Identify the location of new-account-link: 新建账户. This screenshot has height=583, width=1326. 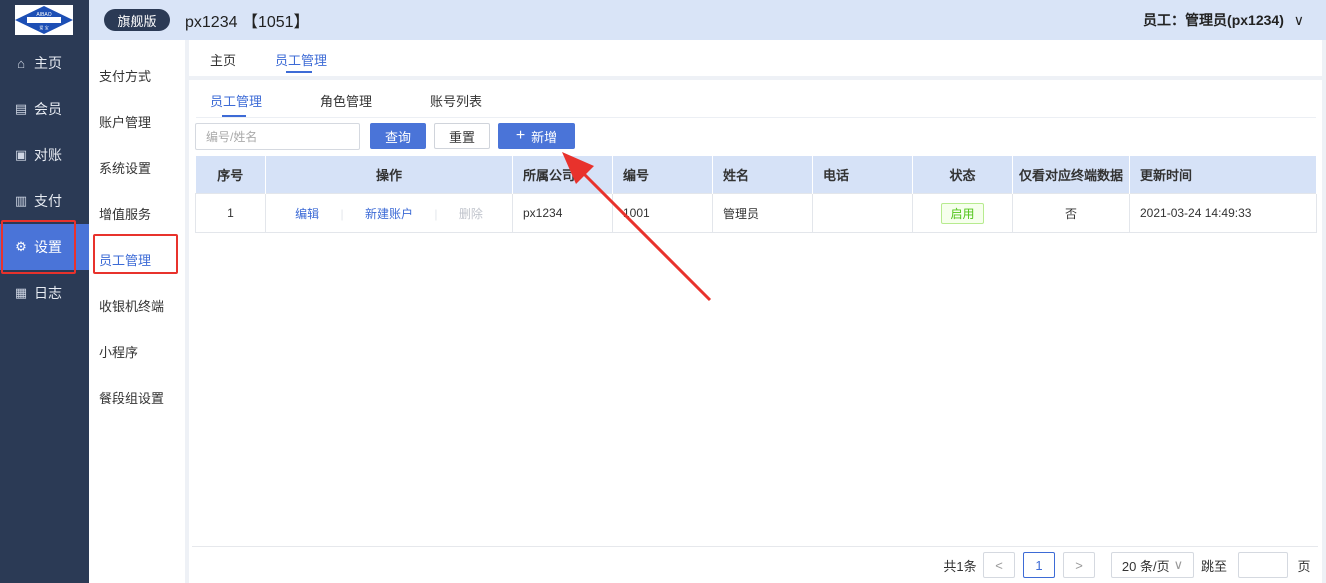
(389, 214).